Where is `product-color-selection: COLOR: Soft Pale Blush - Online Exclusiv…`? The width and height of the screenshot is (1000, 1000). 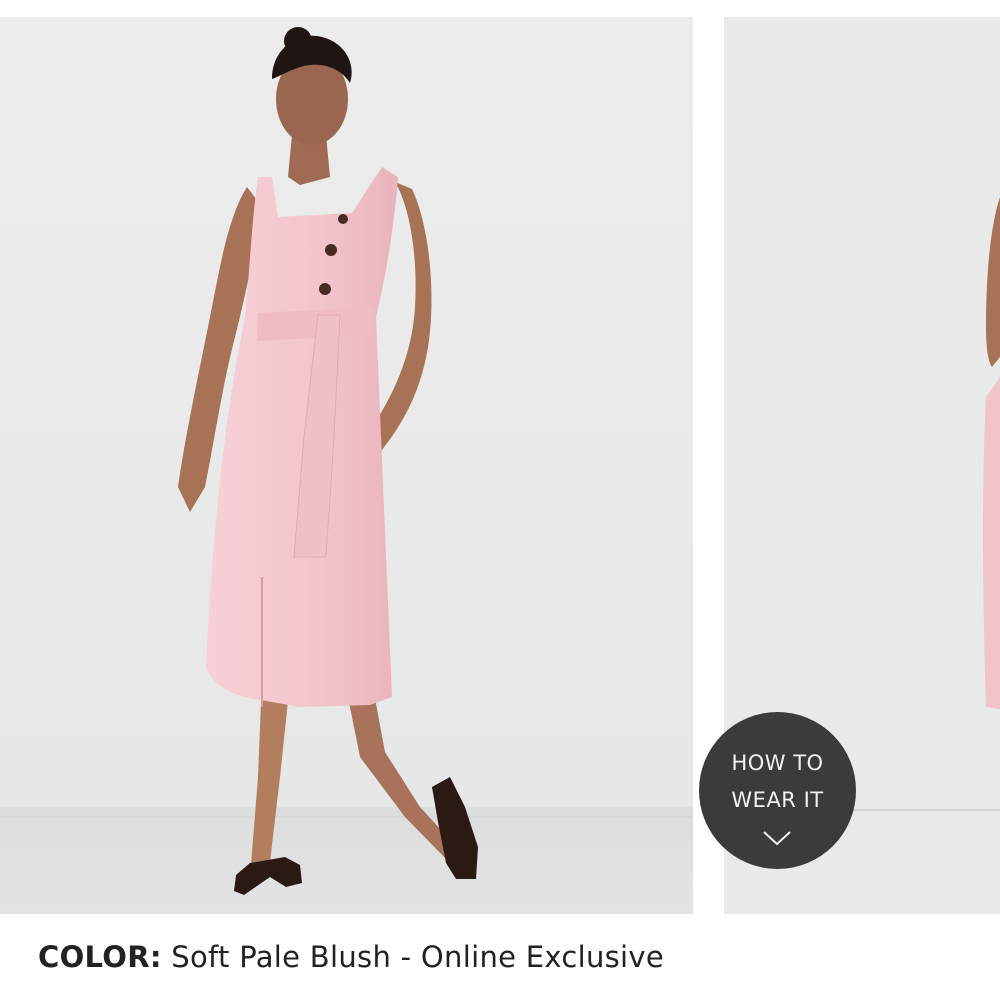
product-color-selection: COLOR: Soft Pale Blush - Online Exclusiv… is located at coordinates (351, 957).